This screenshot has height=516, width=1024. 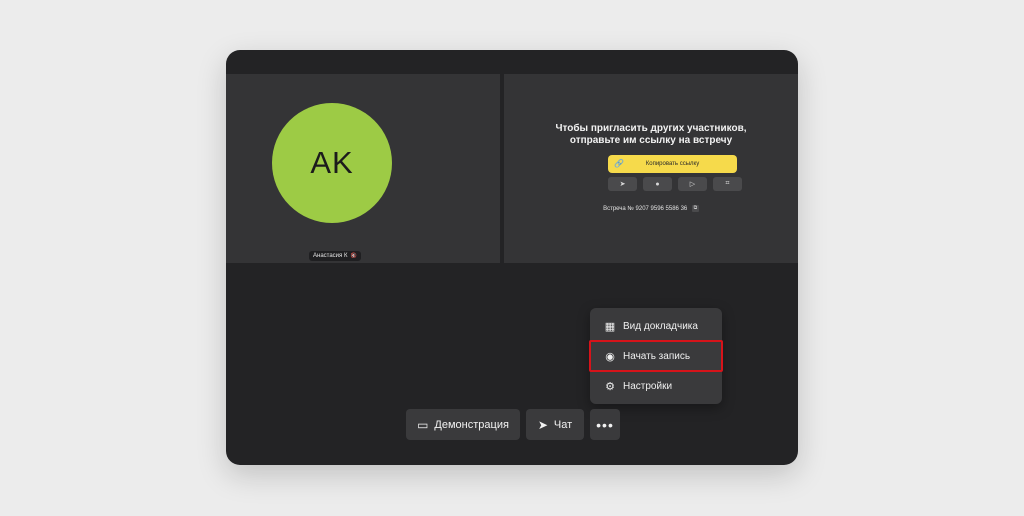 I want to click on meeting-id-text: Встреча № 9207 9596 5586 36, so click(x=645, y=209).